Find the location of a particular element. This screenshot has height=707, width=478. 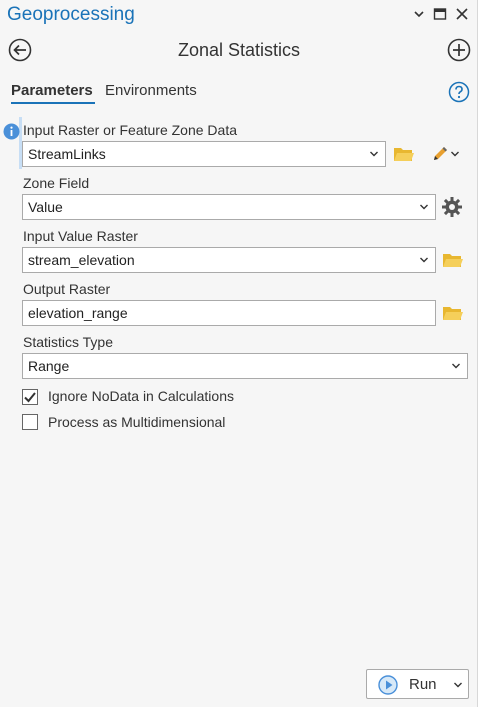

create-features-button is located at coordinates (445, 154).